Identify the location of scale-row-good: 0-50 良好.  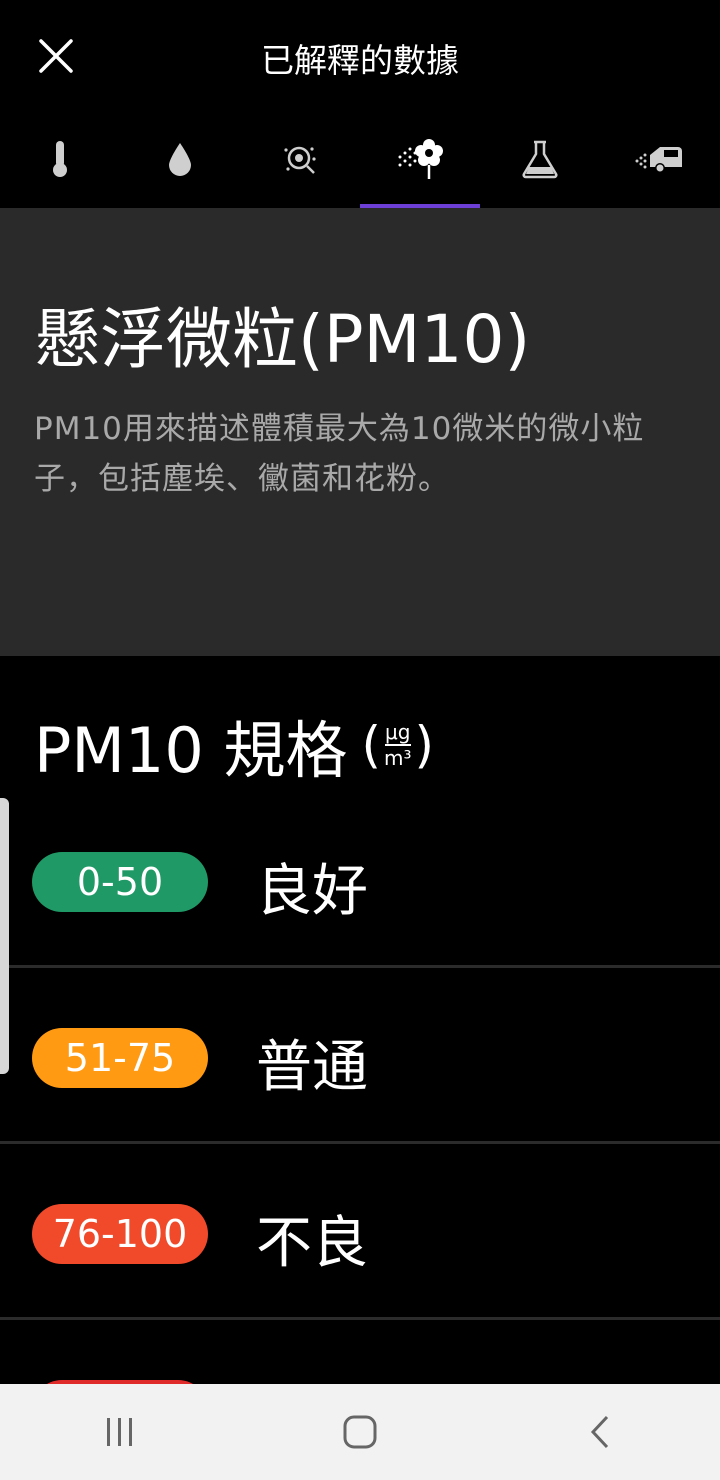
(360, 880).